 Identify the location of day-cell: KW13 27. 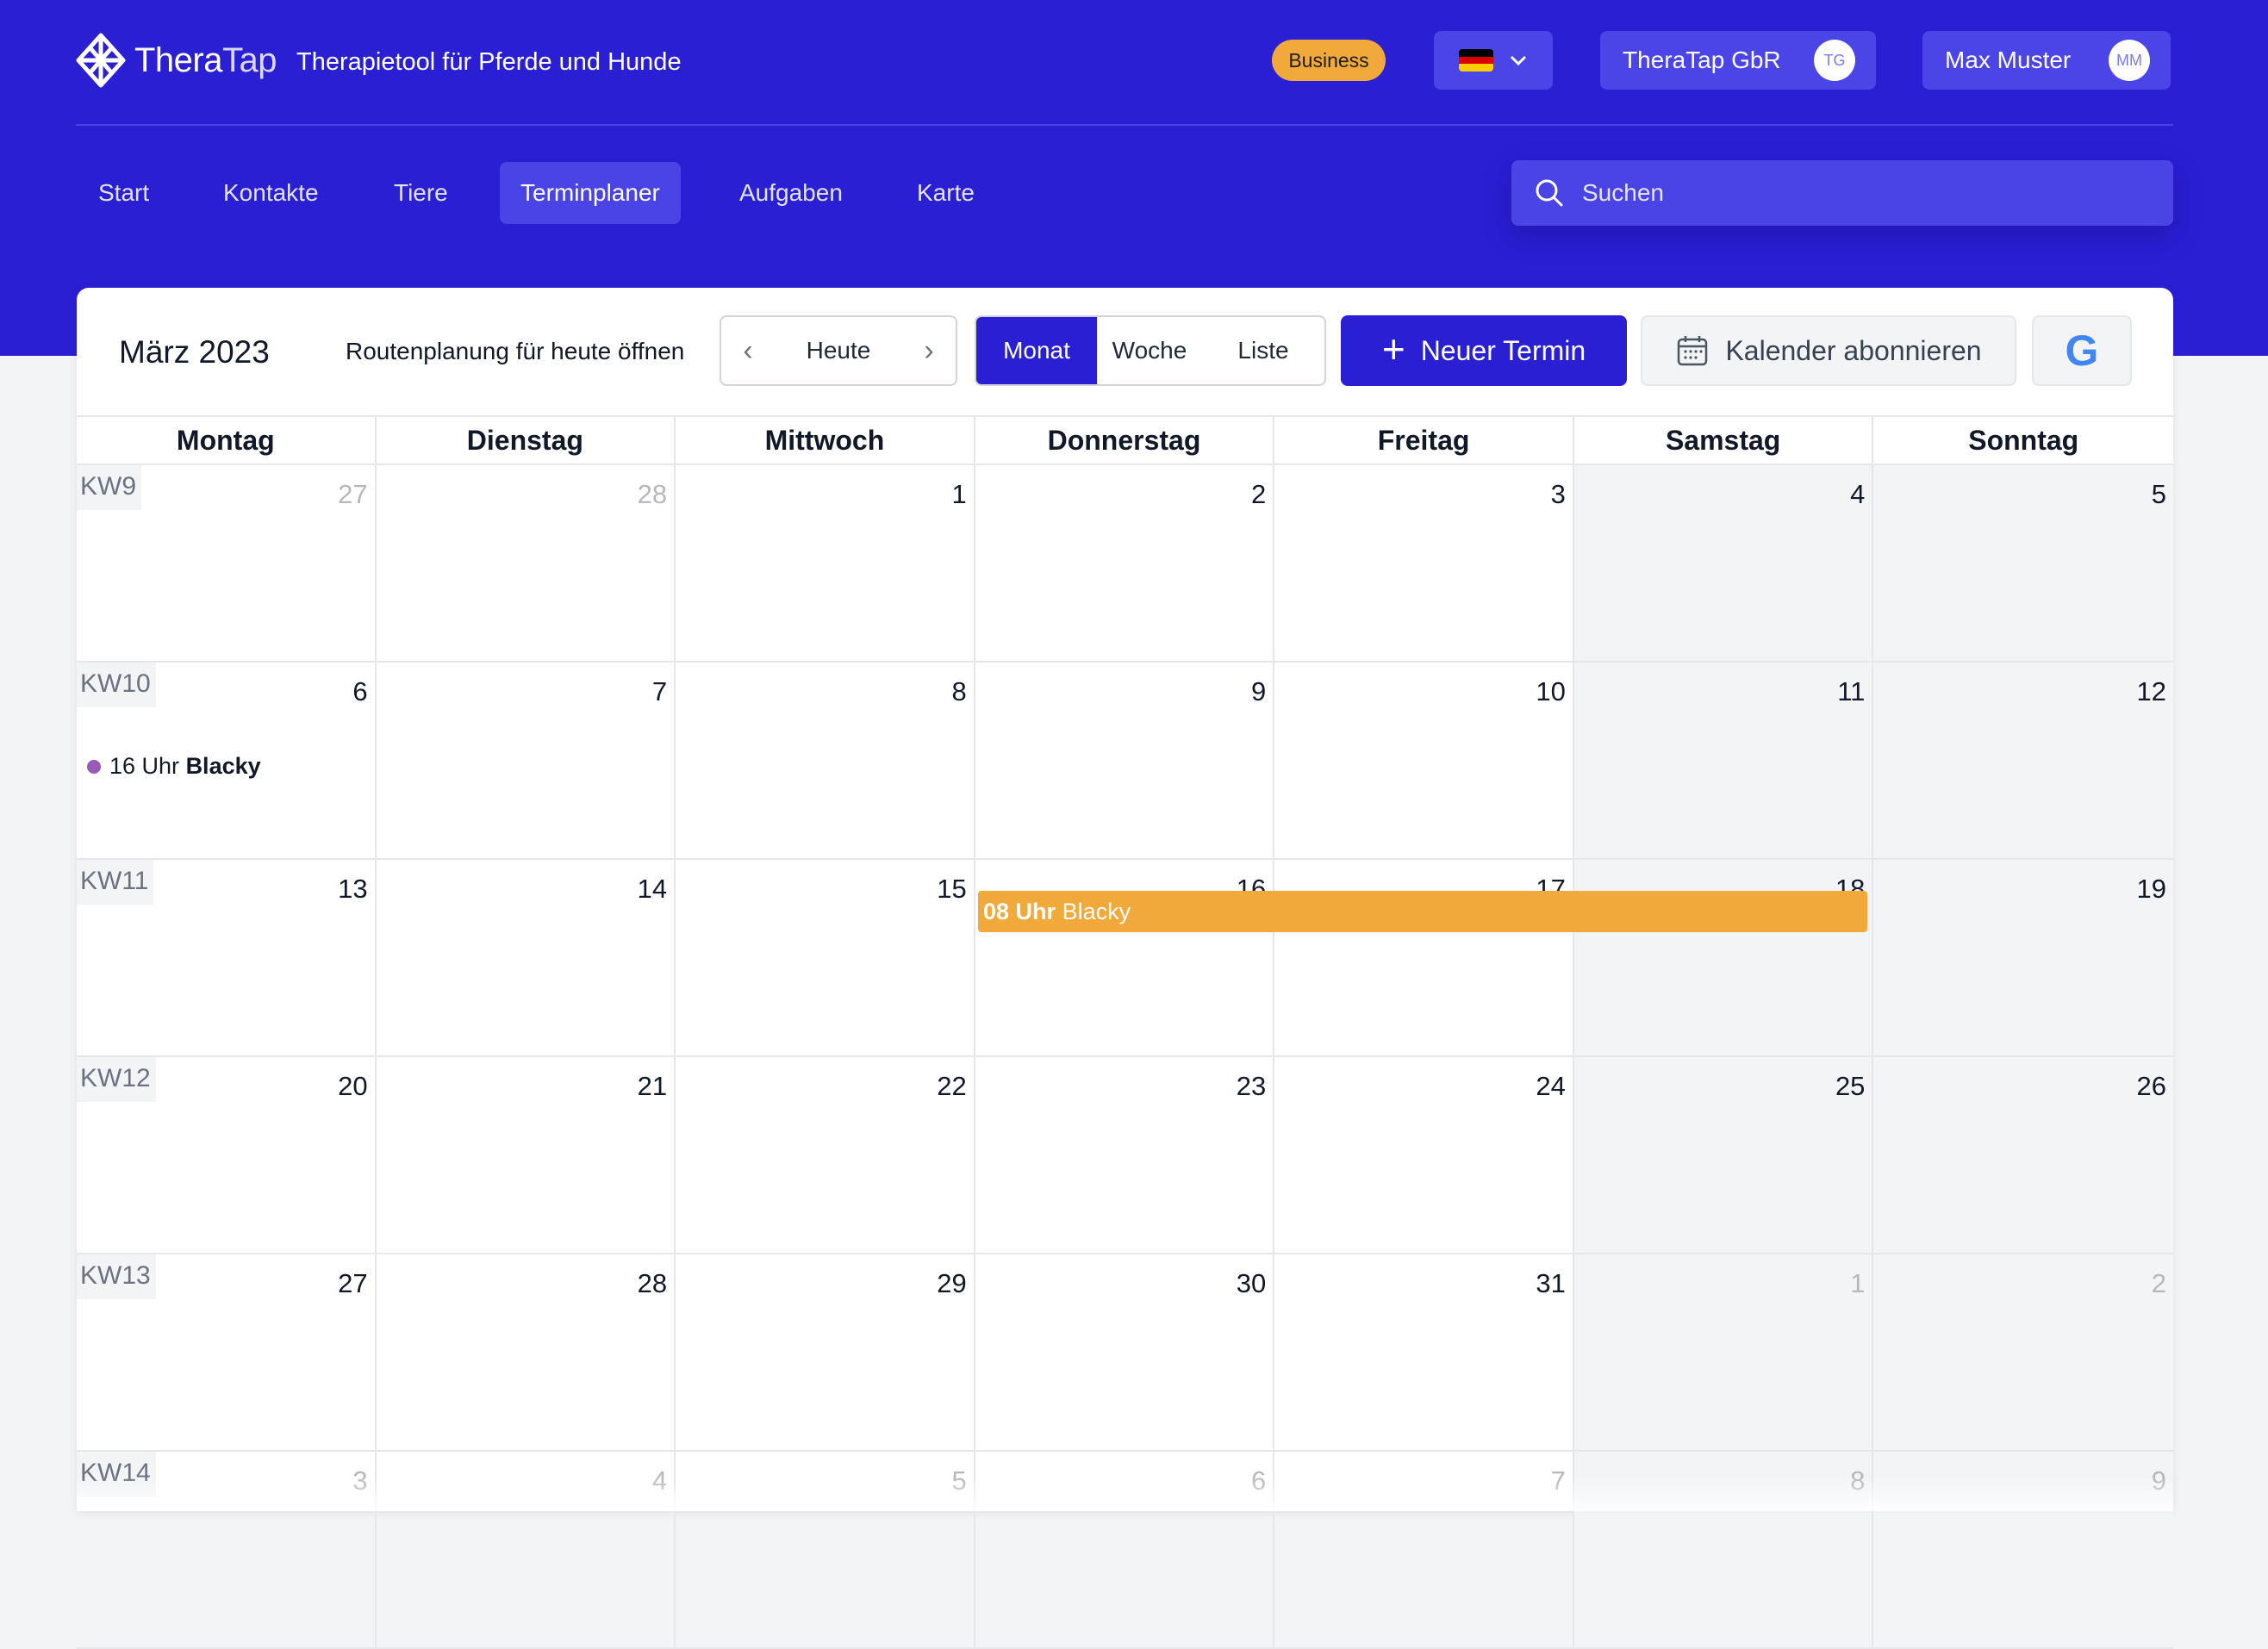
(227, 1352).